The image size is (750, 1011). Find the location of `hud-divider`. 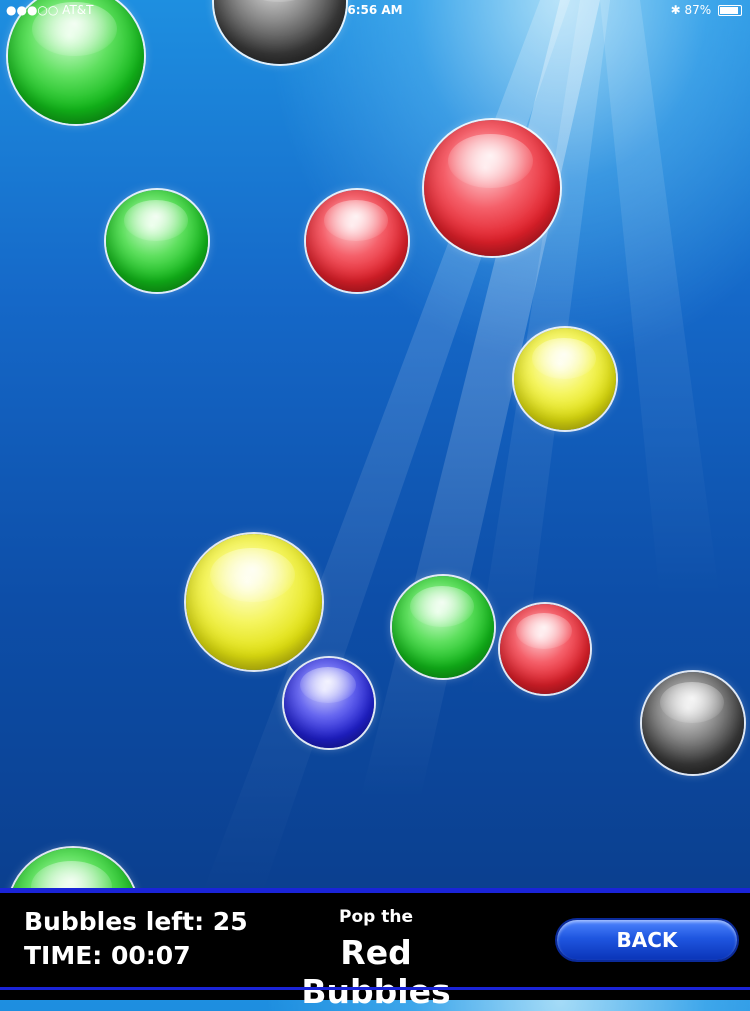

hud-divider is located at coordinates (375, 988).